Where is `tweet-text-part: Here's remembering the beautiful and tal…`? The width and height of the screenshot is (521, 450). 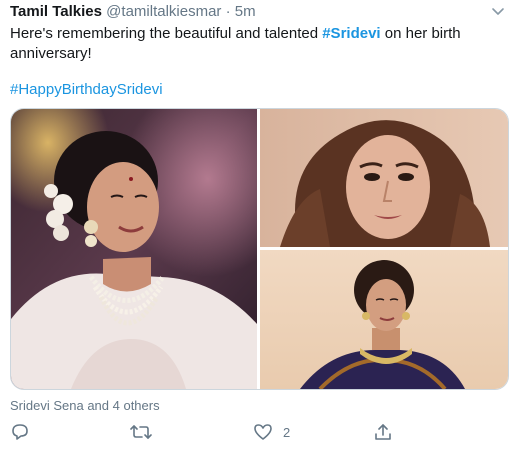 tweet-text-part: Here's remembering the beautiful and tal… is located at coordinates (166, 33).